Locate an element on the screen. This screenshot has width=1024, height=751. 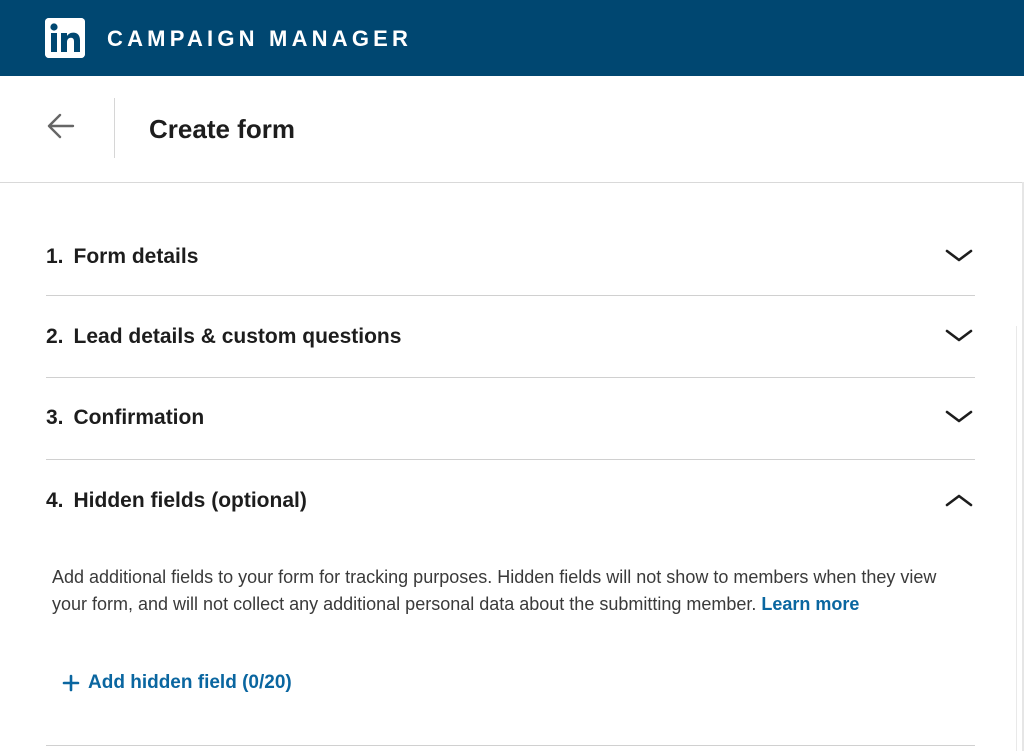
section-label: Hidden fields (optional) is located at coordinates (190, 500).